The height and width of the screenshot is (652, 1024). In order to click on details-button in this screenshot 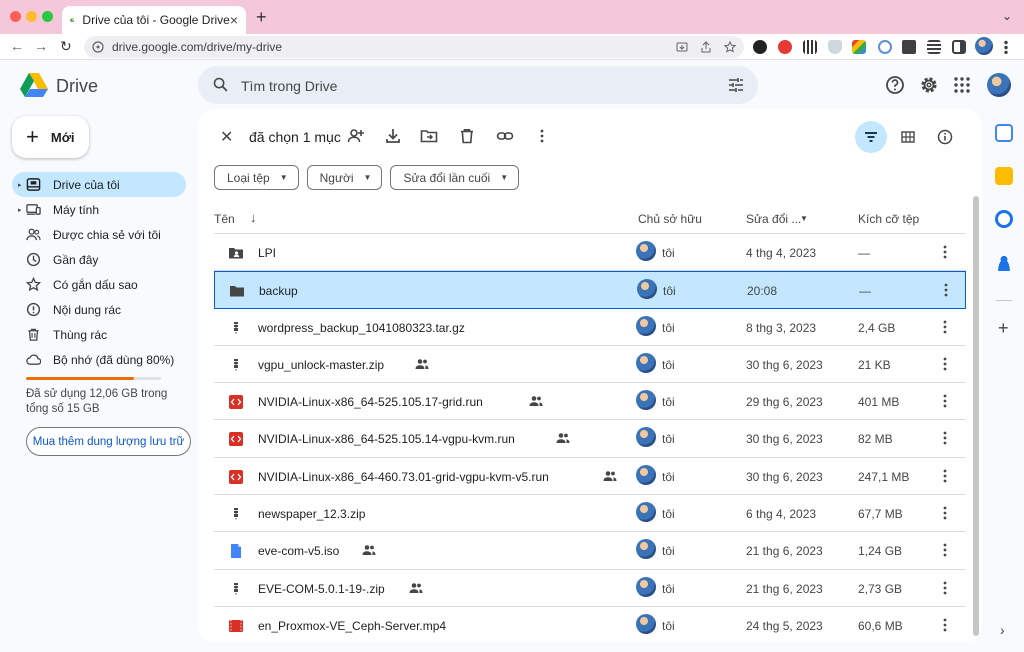, I will do `click(945, 137)`.